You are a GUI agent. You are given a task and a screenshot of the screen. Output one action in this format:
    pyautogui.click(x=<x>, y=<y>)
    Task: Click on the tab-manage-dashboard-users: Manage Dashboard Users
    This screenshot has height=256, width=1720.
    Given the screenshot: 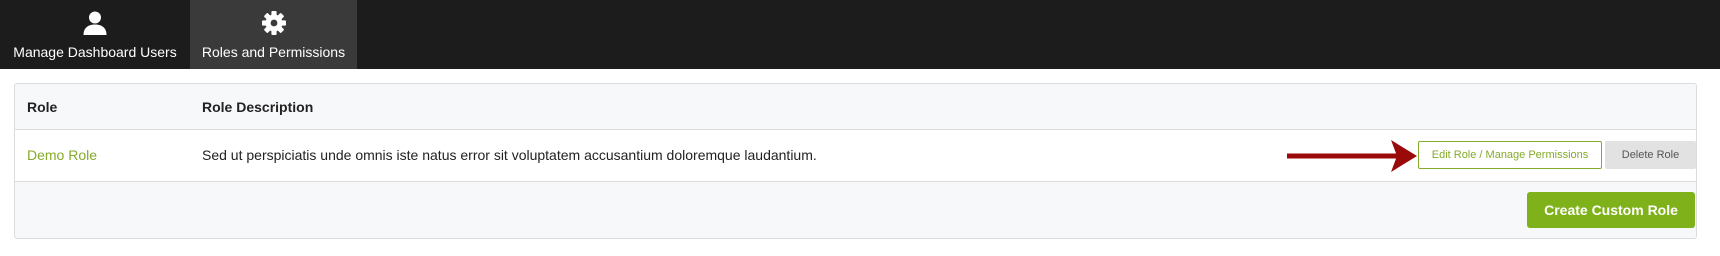 What is the action you would take?
    pyautogui.click(x=95, y=34)
    